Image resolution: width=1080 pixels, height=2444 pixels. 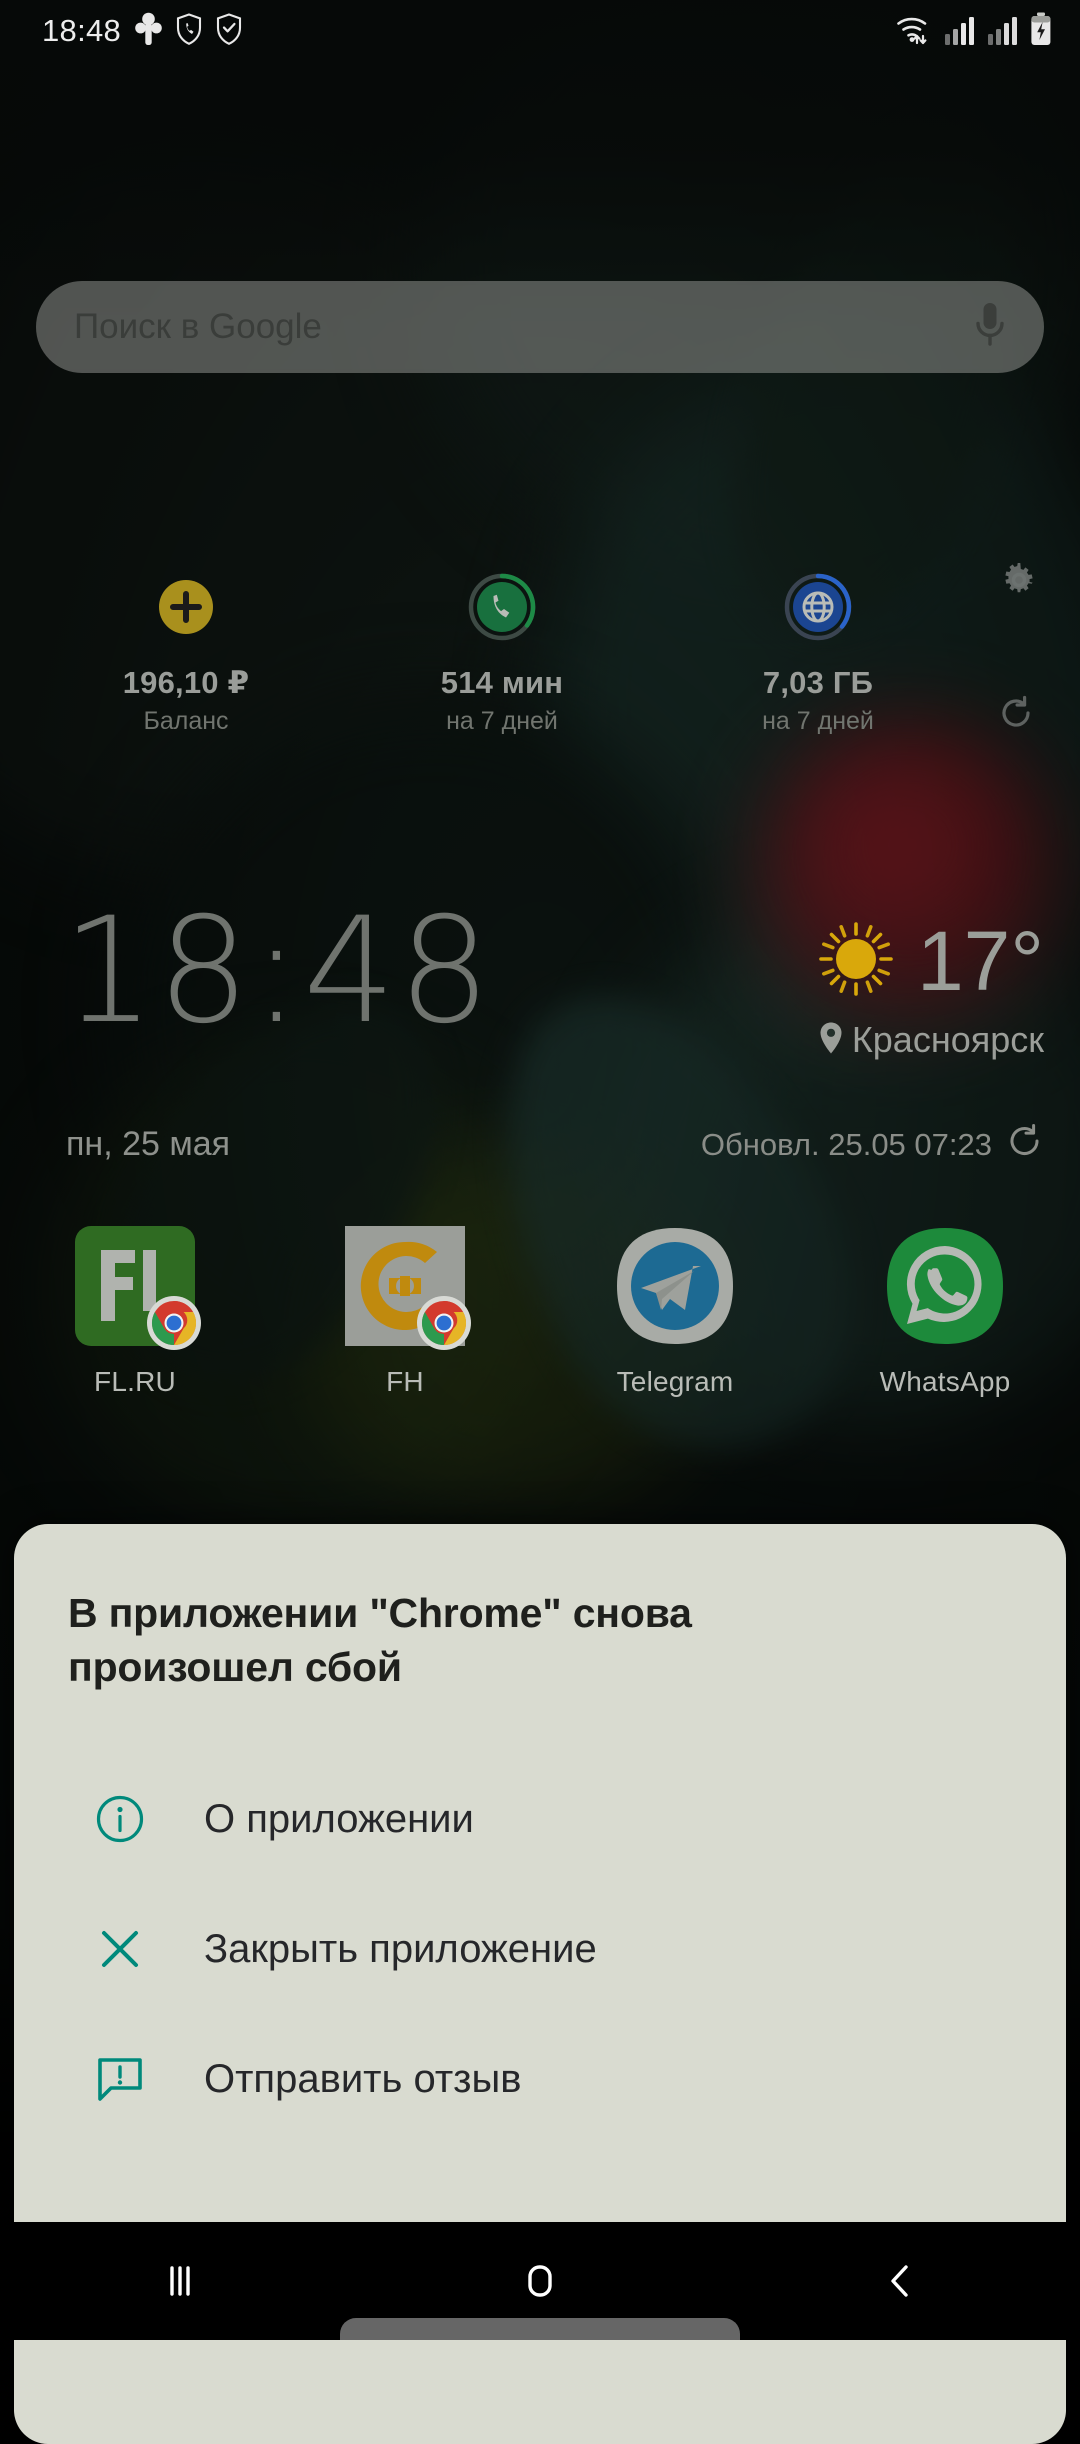 I want to click on clover-icon, so click(x=148, y=31).